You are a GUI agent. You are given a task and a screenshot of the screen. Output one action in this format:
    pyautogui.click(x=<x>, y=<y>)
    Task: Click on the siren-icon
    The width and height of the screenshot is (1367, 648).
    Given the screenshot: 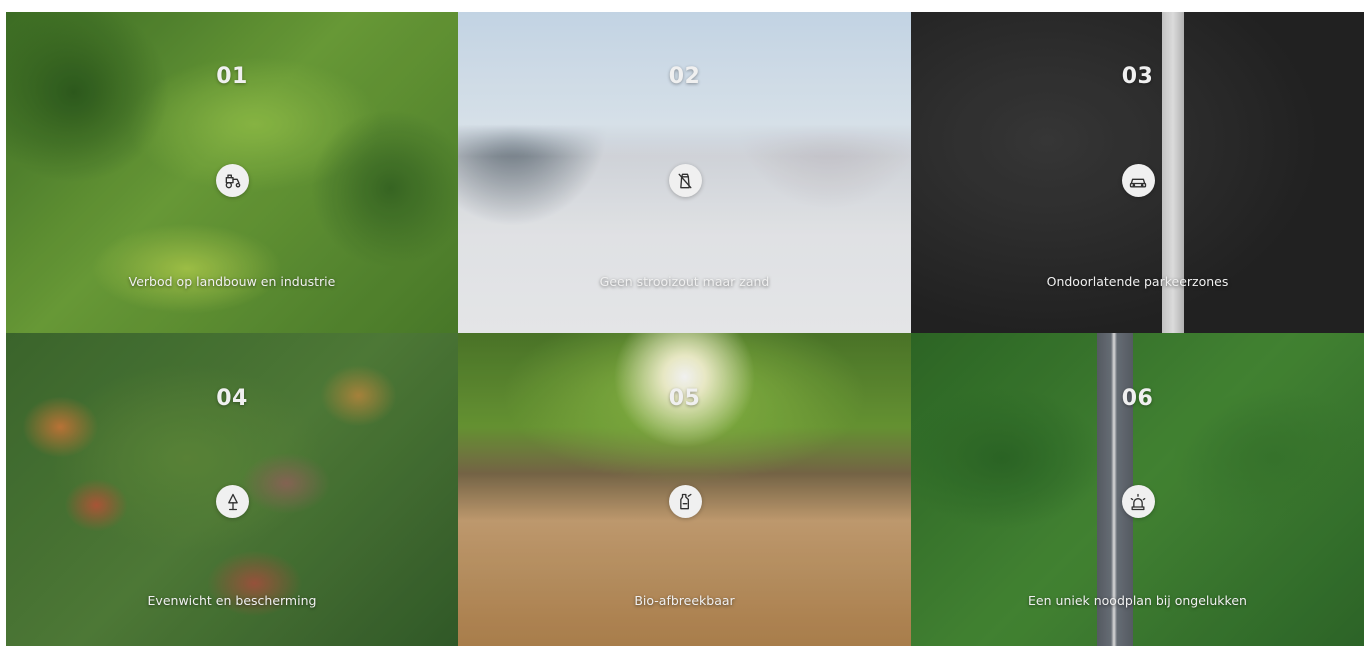 What is the action you would take?
    pyautogui.click(x=1138, y=501)
    